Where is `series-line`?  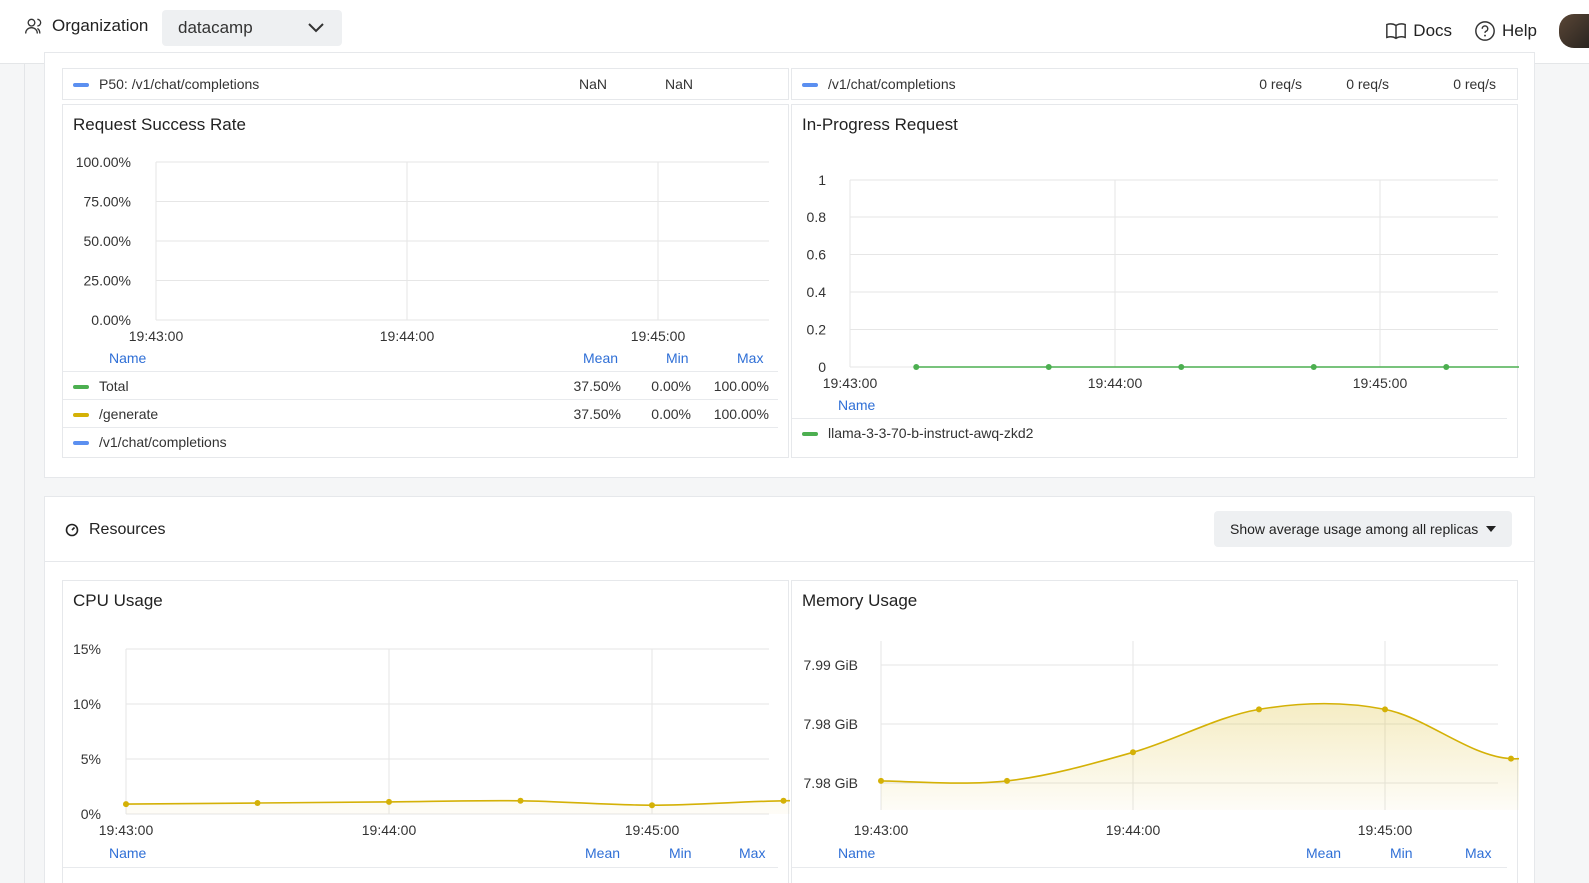
series-line is located at coordinates (457, 803).